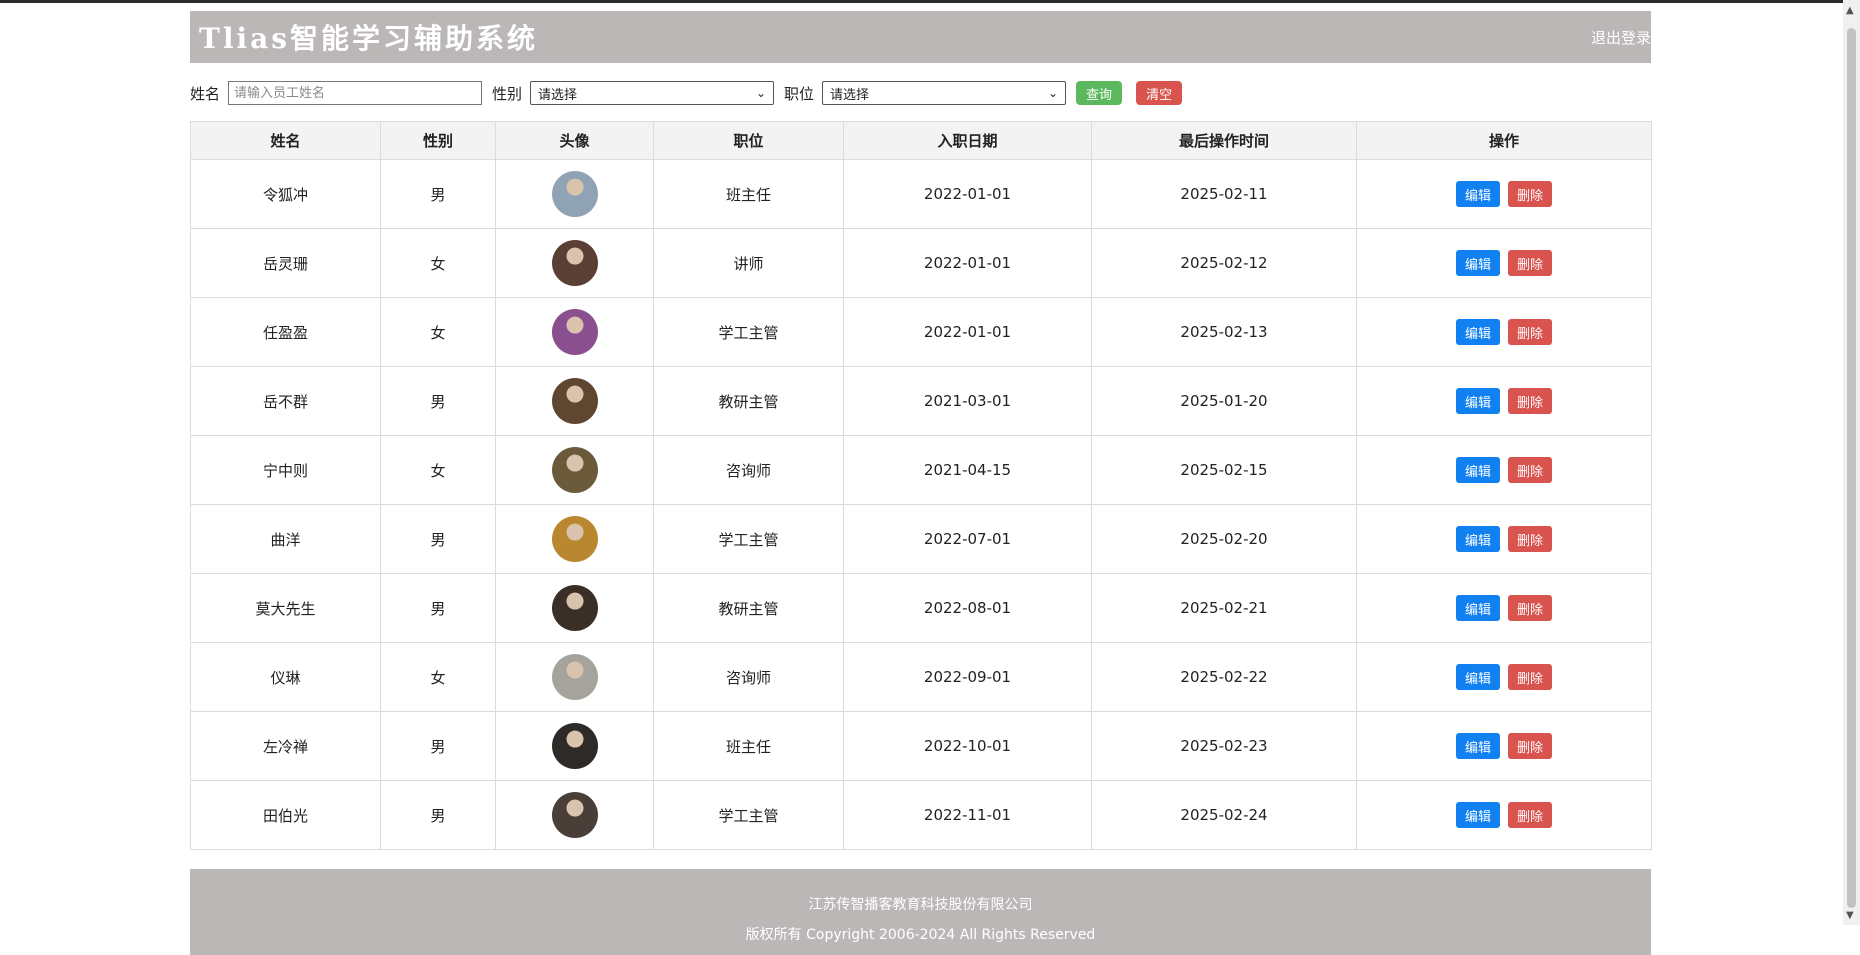  I want to click on cell-name: 岳灵珊, so click(285, 263).